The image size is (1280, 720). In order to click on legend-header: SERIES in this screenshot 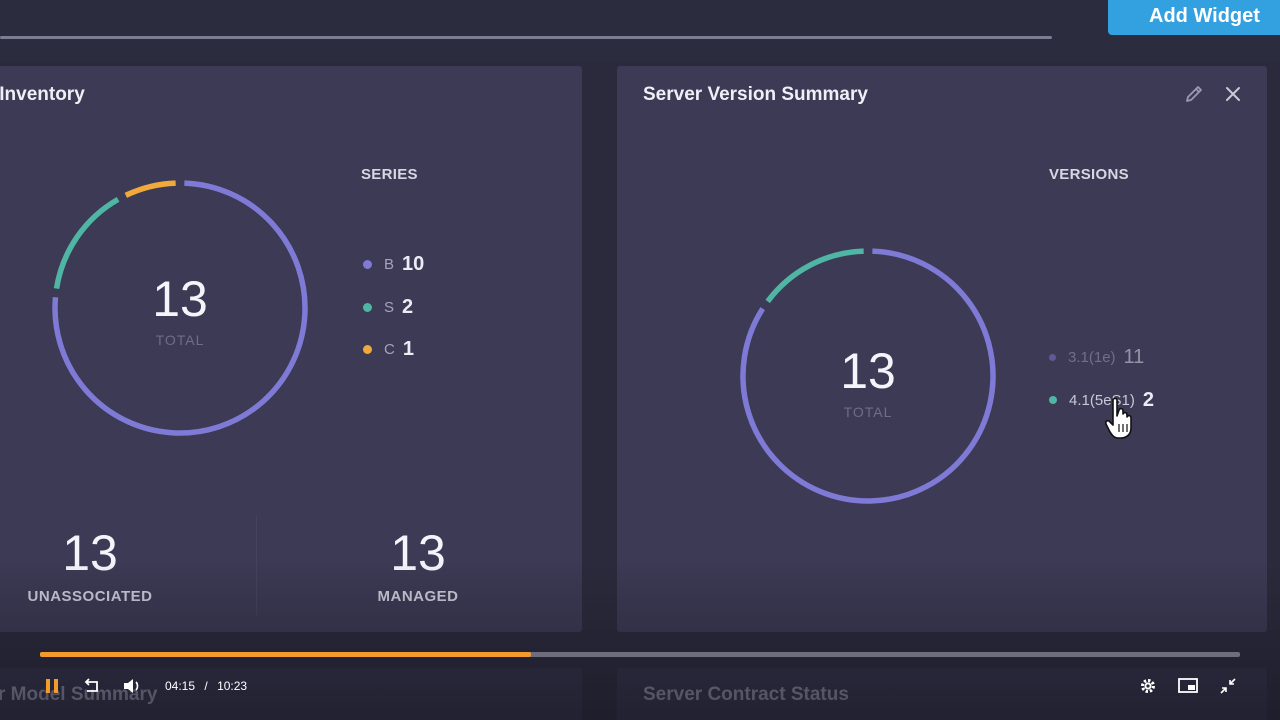, I will do `click(389, 174)`.